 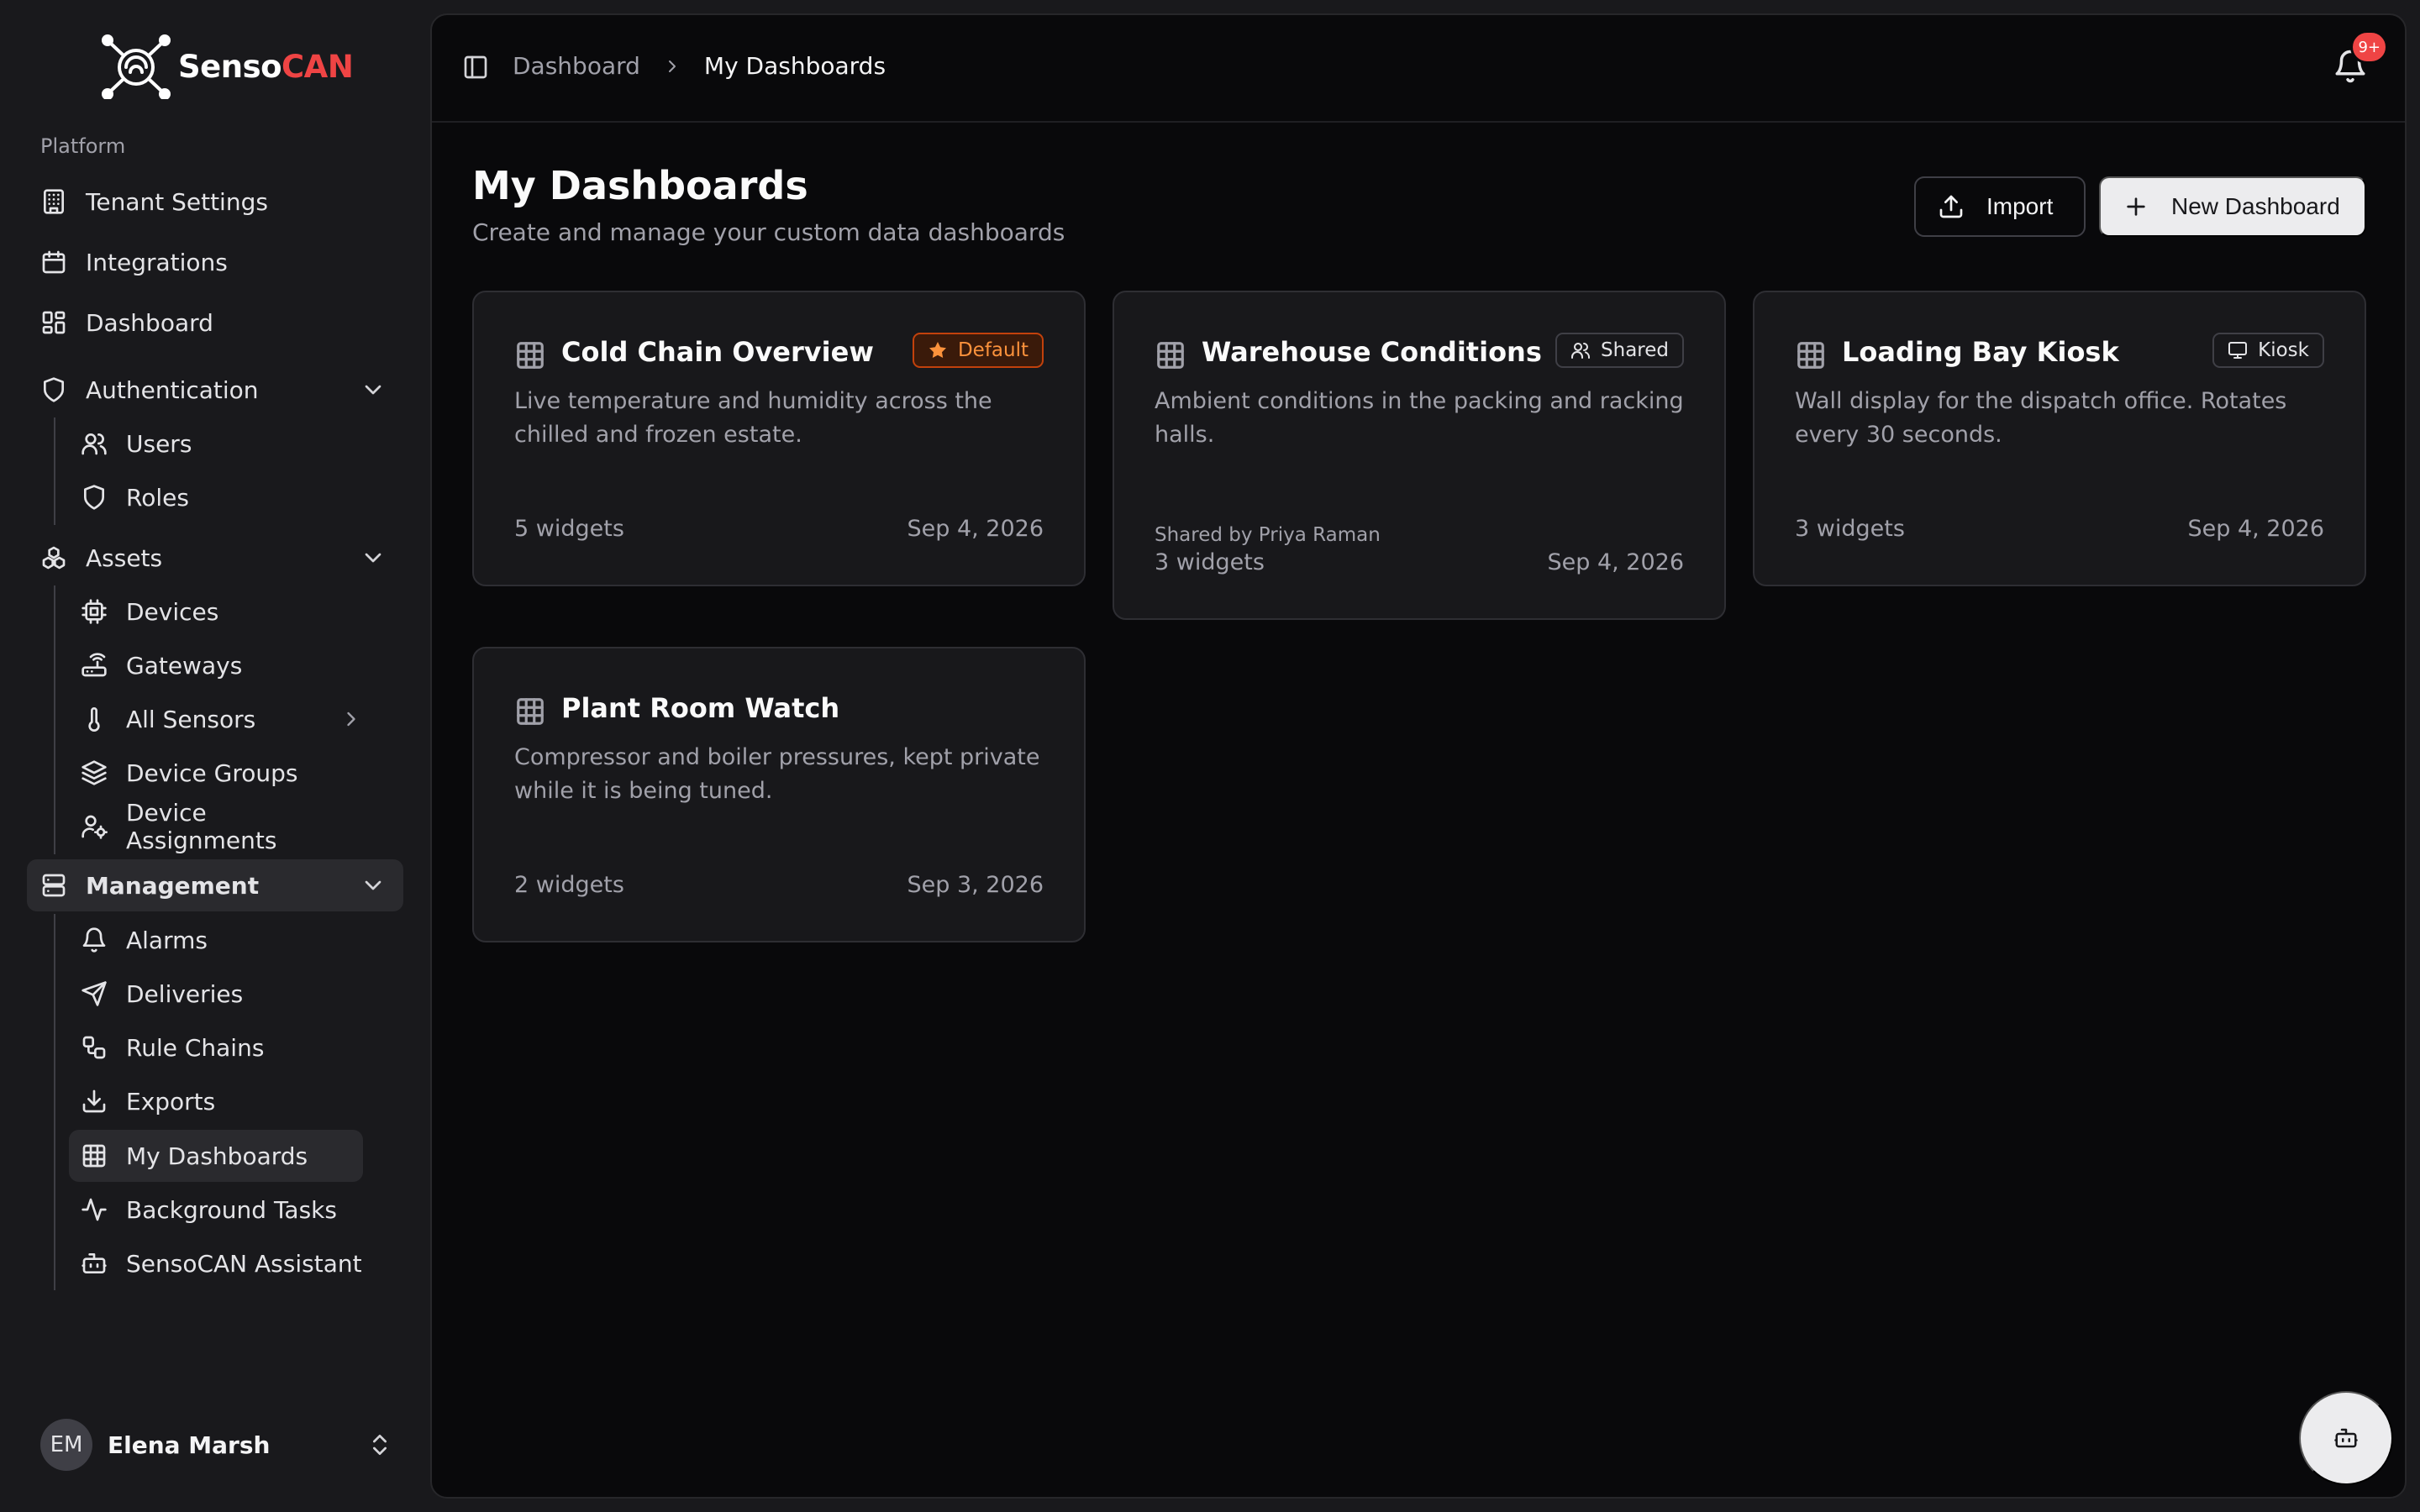 I want to click on server-icon, so click(x=53, y=885).